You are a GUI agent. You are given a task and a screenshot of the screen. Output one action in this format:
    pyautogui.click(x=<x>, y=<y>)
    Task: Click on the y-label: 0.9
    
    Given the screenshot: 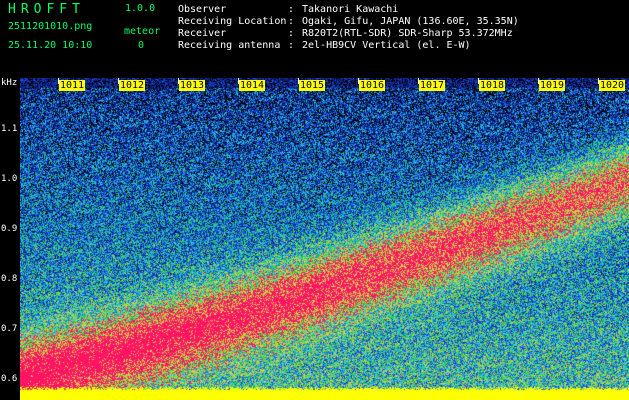 What is the action you would take?
    pyautogui.click(x=9, y=229)
    